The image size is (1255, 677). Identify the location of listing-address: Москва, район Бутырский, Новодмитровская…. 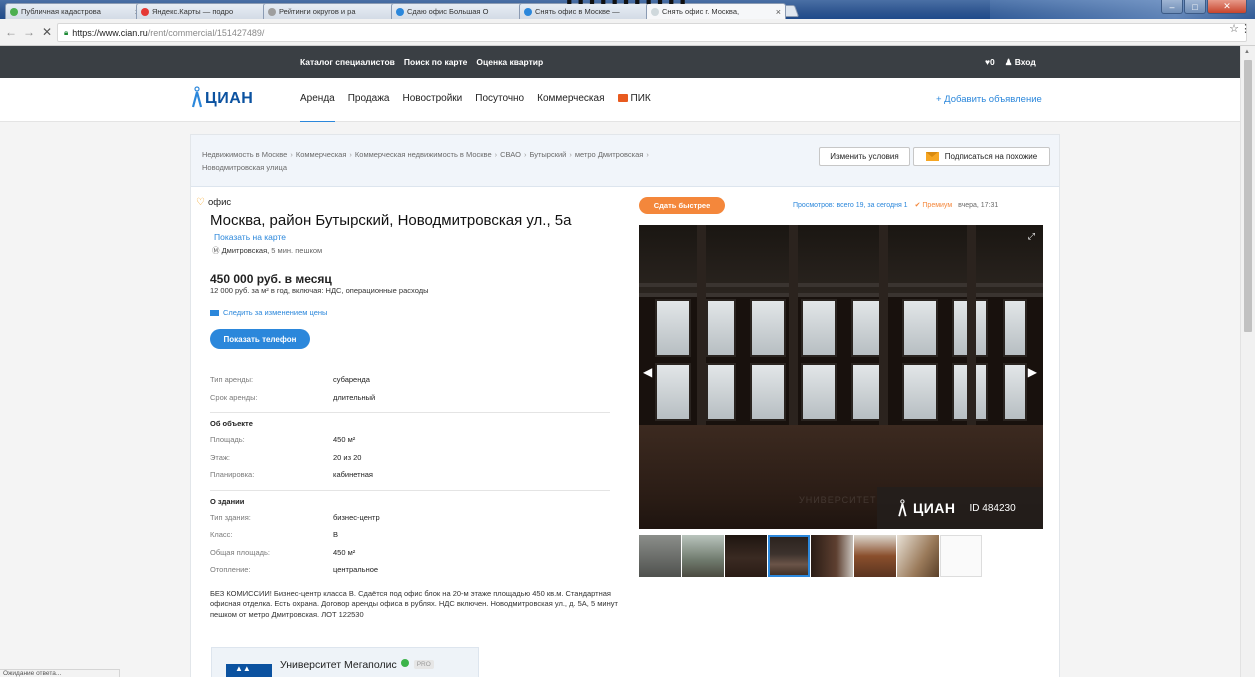
(391, 220).